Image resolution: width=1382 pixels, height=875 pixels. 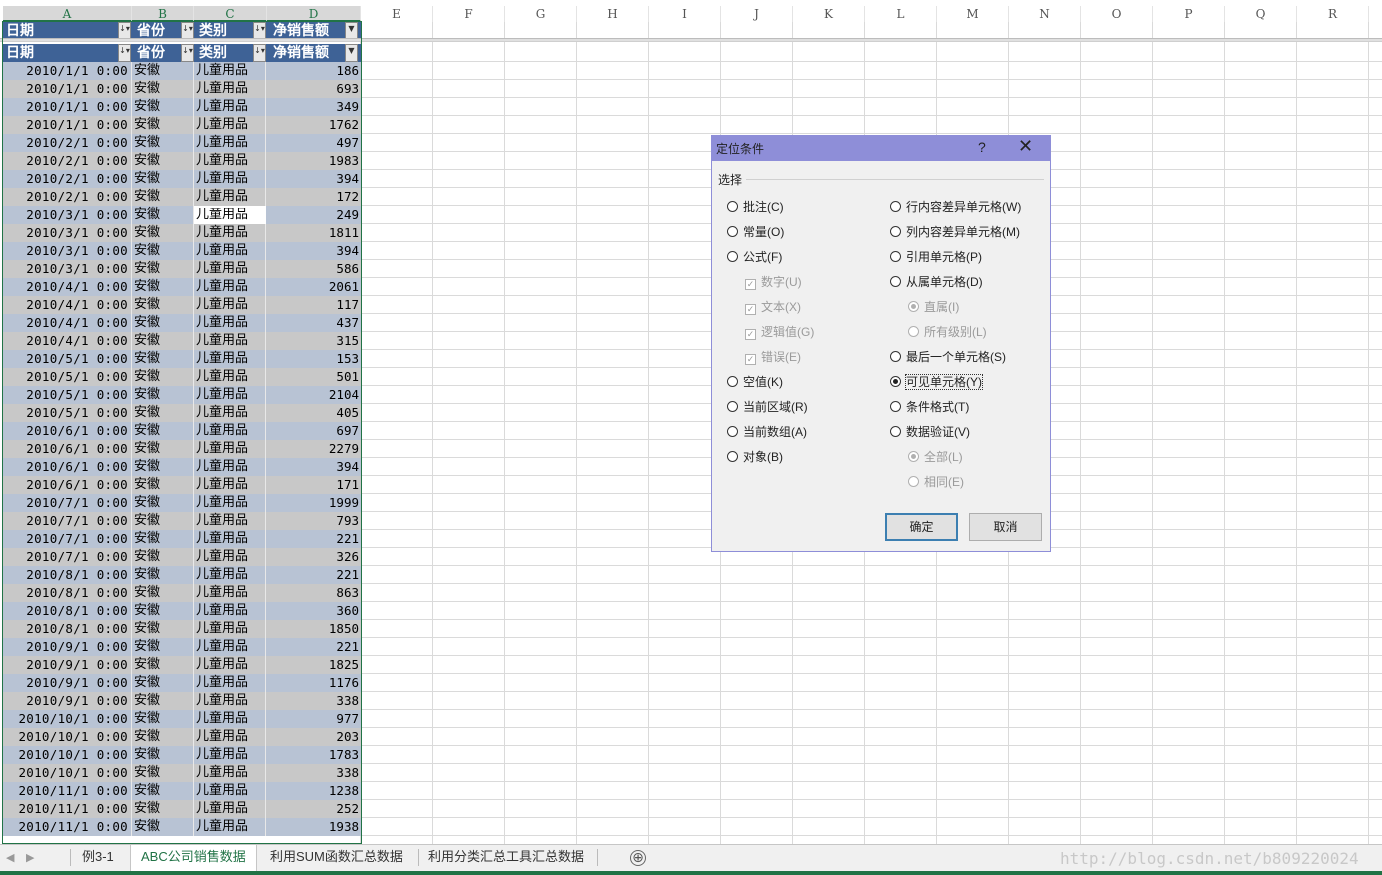 I want to click on table-row: 2010/6/1 0:00 安徽 儿童用品 697, so click(x=182, y=431).